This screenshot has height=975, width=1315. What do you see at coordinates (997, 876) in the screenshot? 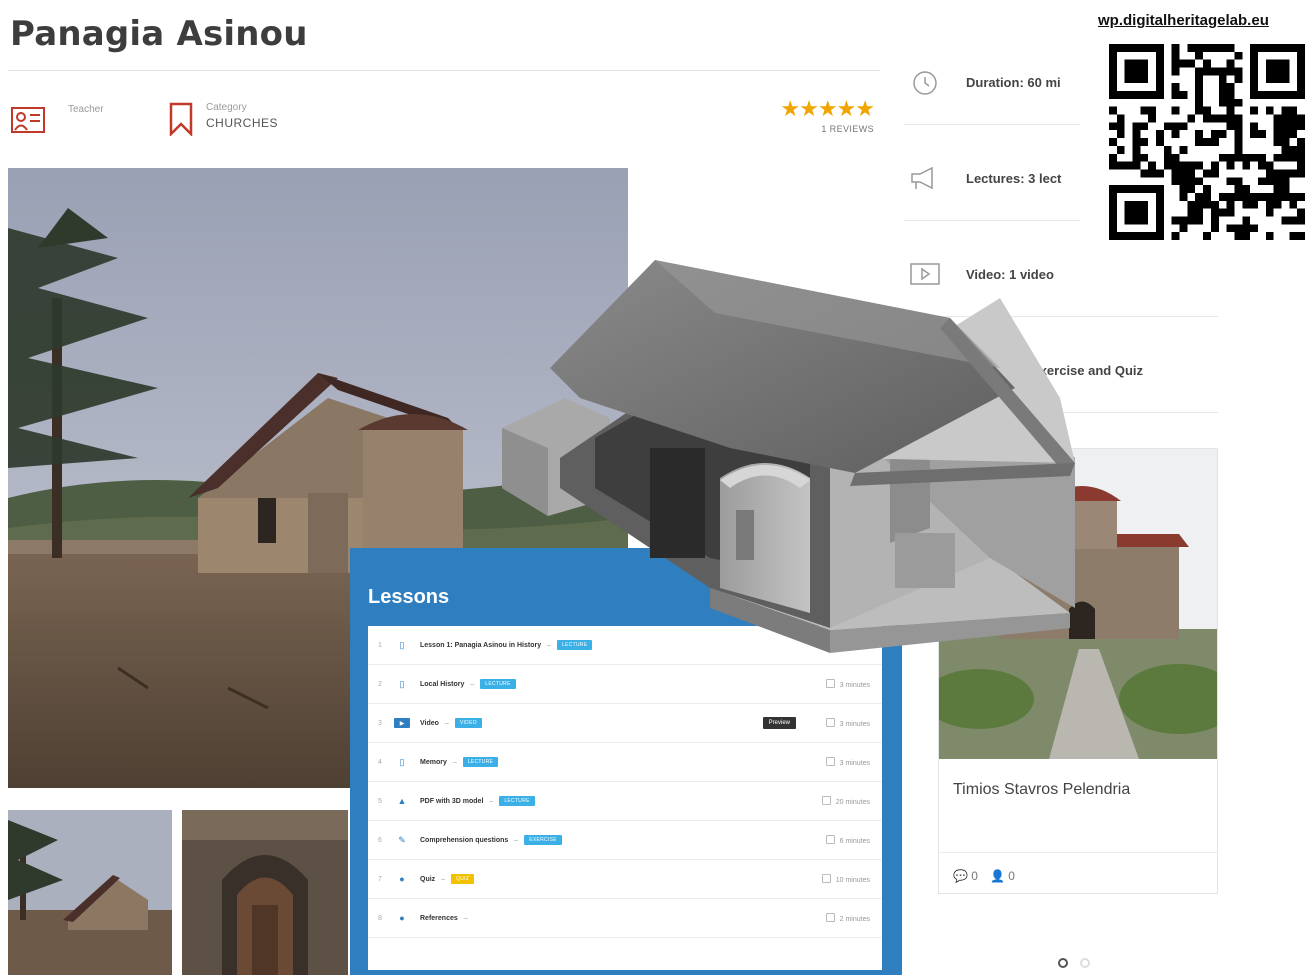
I see `user-icon: 👤` at bounding box center [997, 876].